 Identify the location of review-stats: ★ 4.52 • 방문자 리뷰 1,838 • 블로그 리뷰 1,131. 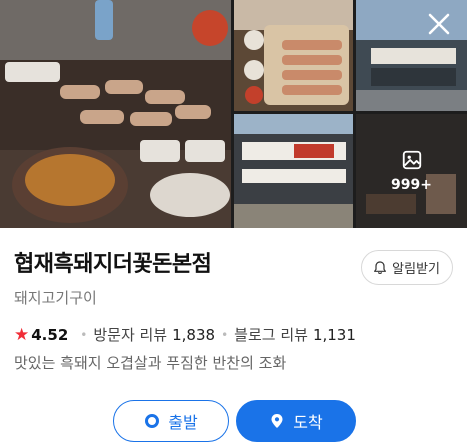
(185, 334).